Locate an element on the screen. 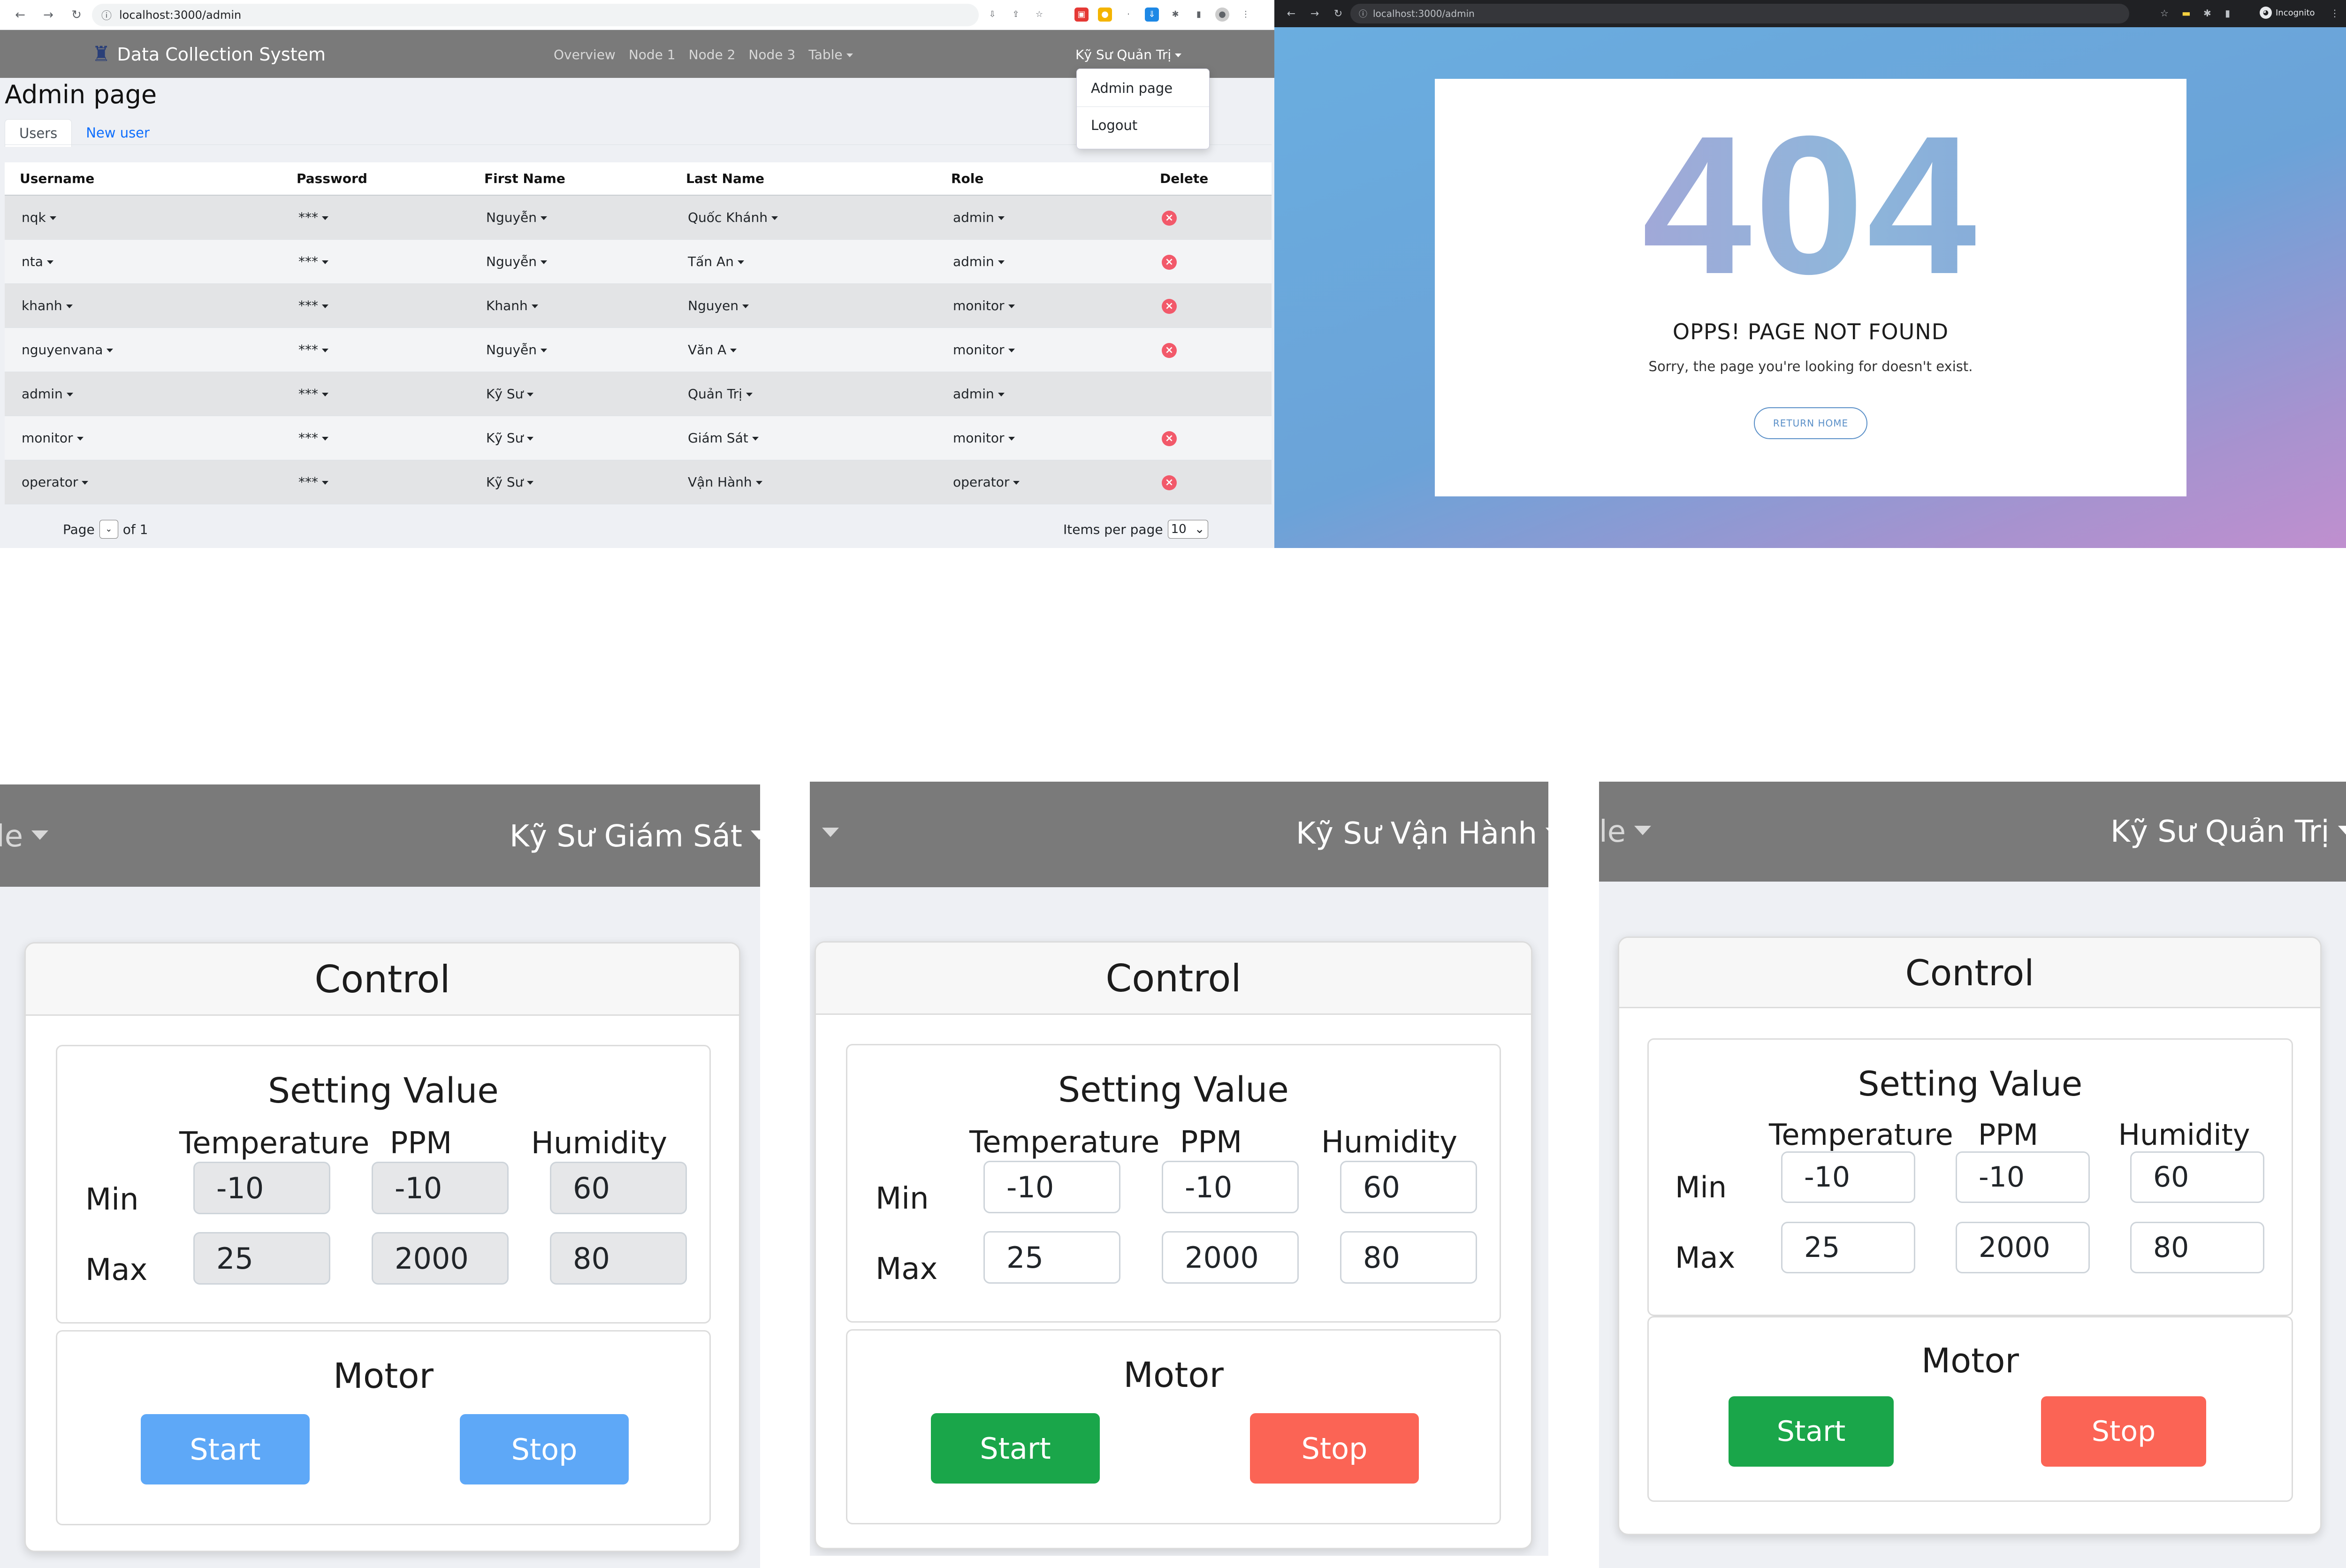 The height and width of the screenshot is (1568, 2346). user-role-menu: Kỹ Sư Vận Hành is located at coordinates (1422, 833).